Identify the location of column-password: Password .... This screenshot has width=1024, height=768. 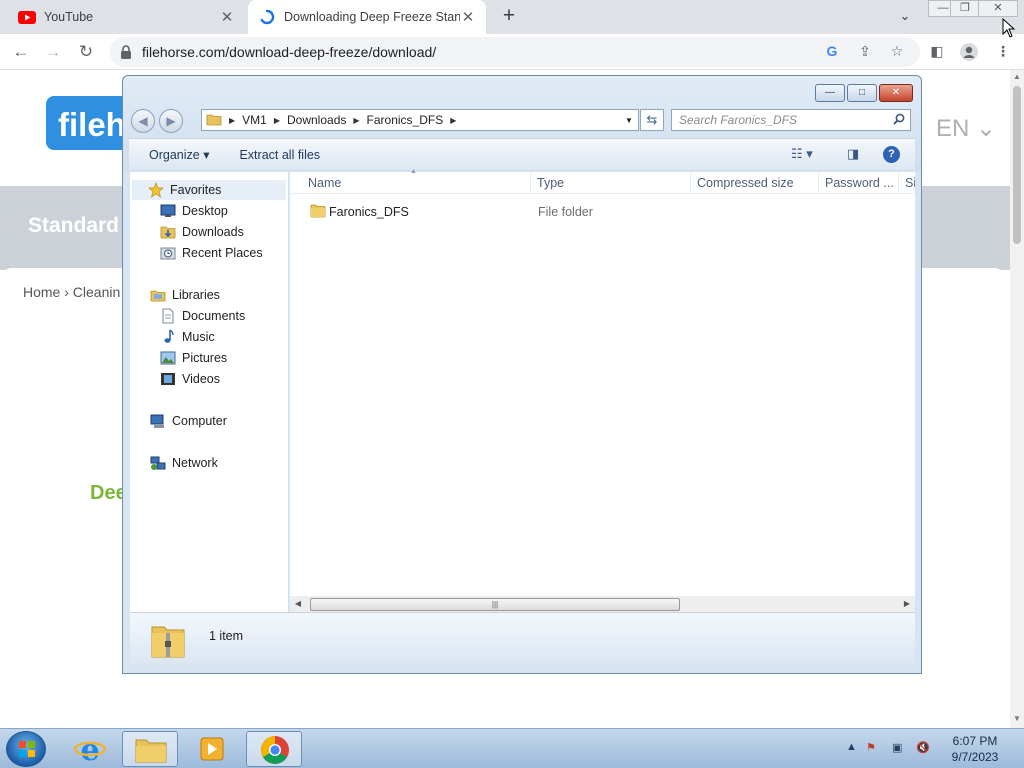
(859, 183).